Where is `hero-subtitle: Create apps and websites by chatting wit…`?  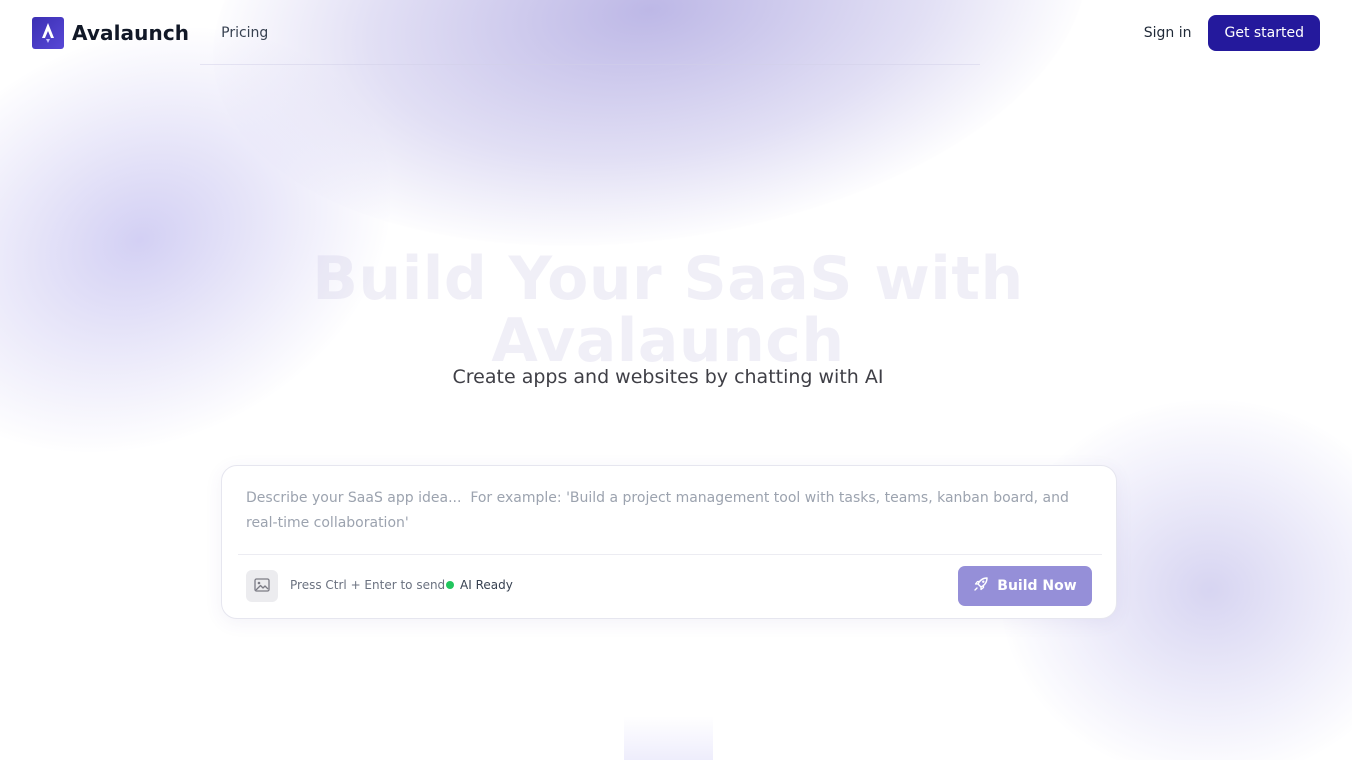
hero-subtitle: Create apps and websites by chatting wit… is located at coordinates (668, 377).